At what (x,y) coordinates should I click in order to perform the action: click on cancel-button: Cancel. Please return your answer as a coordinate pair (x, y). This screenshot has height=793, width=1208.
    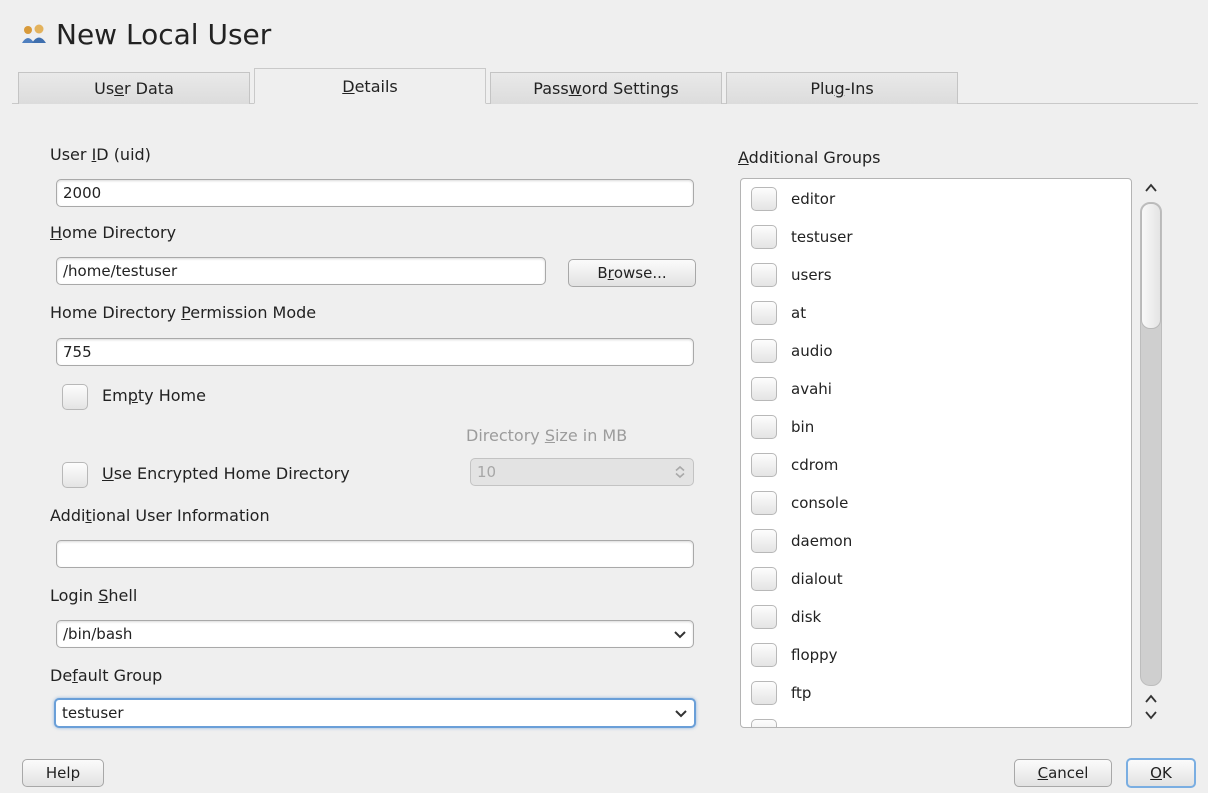
    Looking at the image, I should click on (1063, 773).